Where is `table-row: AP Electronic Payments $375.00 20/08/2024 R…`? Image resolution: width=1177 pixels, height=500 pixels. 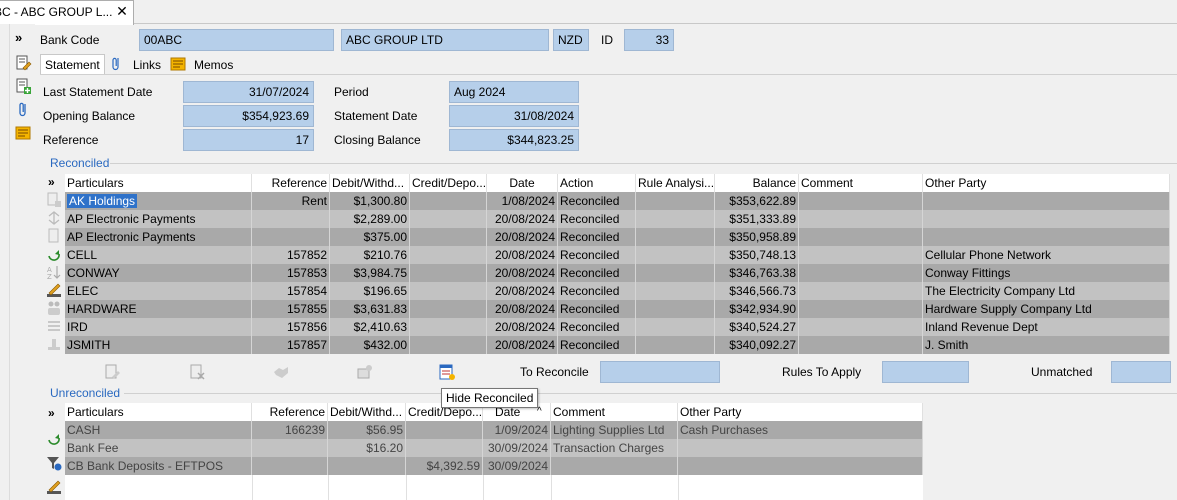
table-row: AP Electronic Payments $375.00 20/08/2024 R… is located at coordinates (617, 237).